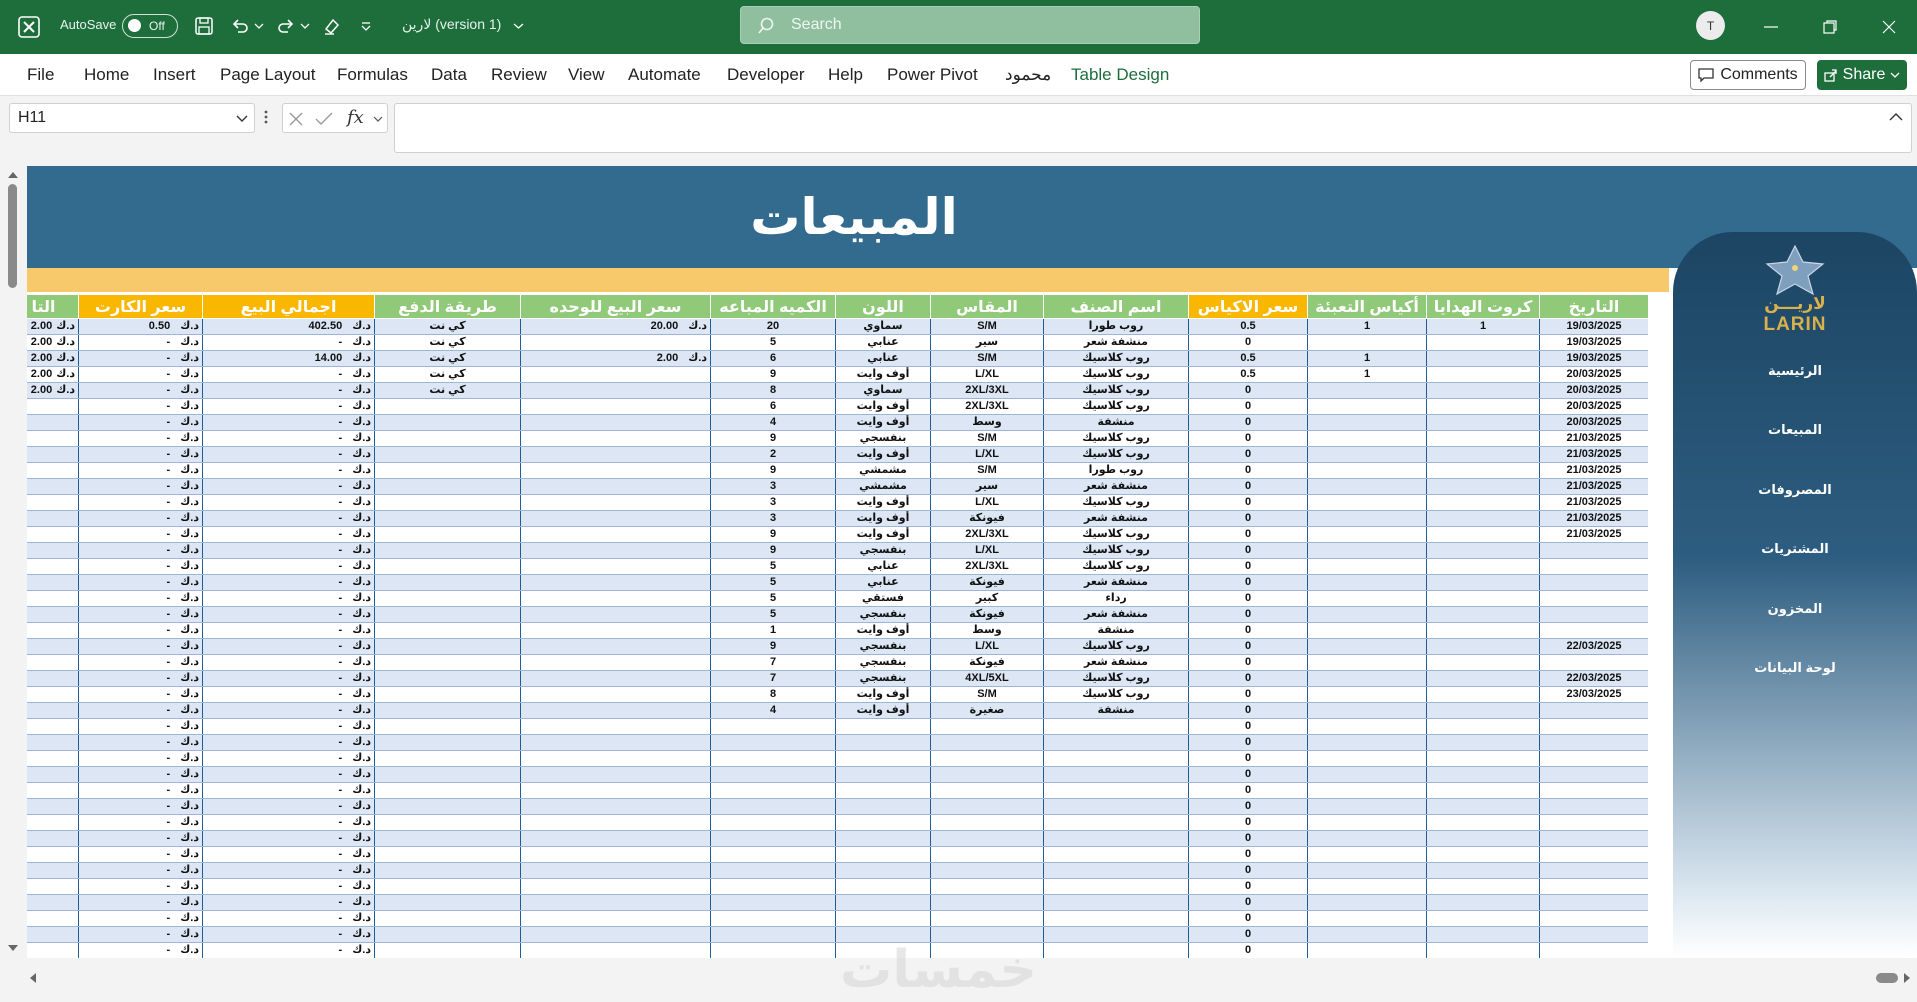  Describe the element at coordinates (1367, 306) in the screenshot. I see `col-header-packing-bags: أكياس التعبئة` at that location.